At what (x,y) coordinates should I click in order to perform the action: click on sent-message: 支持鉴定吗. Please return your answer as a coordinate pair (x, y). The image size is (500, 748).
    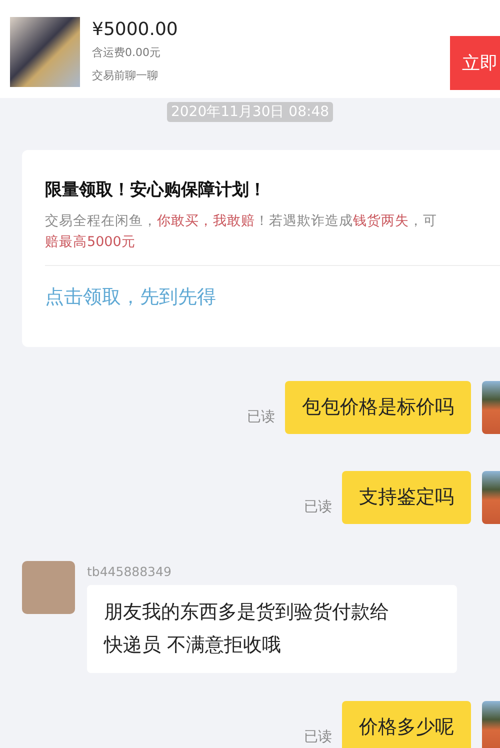
    Looking at the image, I should click on (406, 497).